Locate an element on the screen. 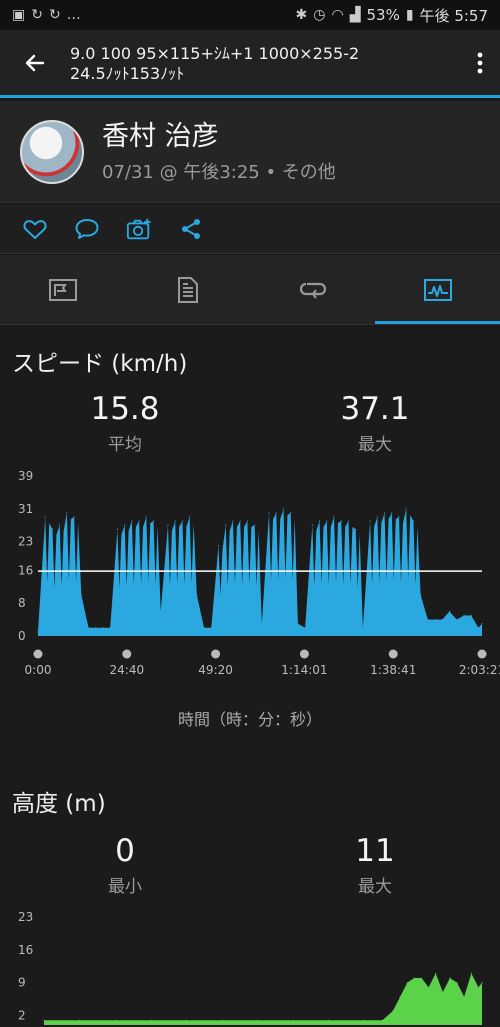  tab-summary is located at coordinates (187, 289).